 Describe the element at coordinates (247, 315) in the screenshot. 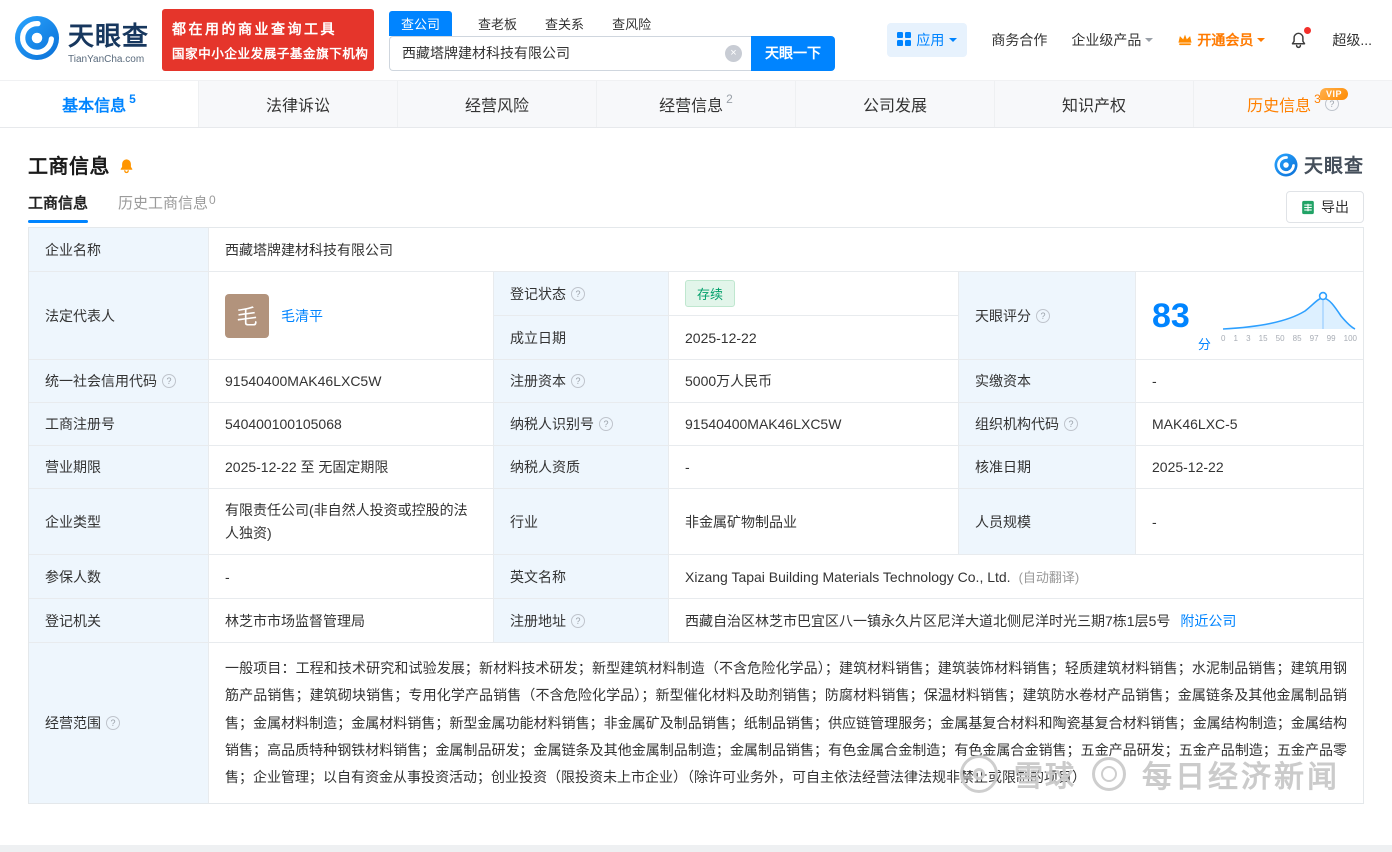

I see `legal-rep-avatar: 毛` at that location.